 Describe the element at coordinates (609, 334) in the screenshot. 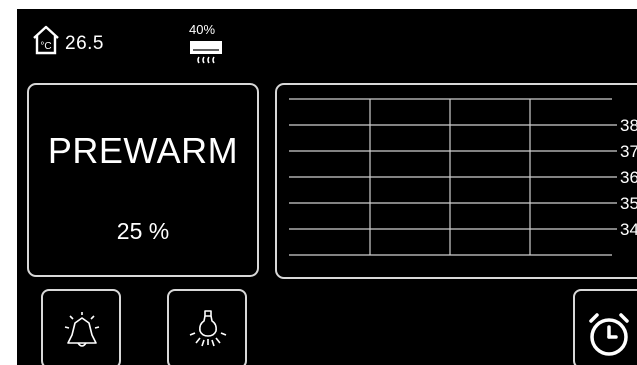

I see `timer-icon` at that location.